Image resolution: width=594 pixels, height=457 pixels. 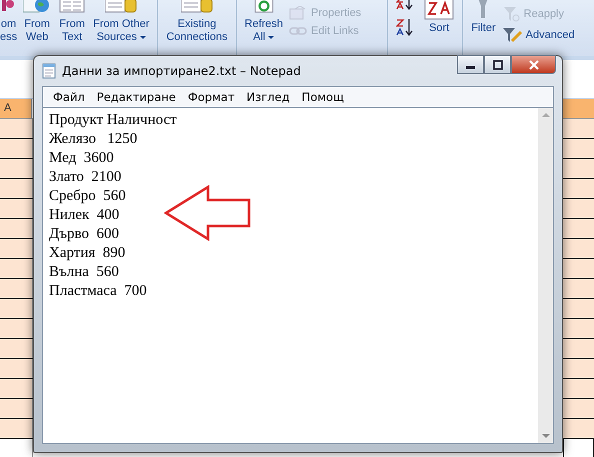 What do you see at coordinates (16, 108) in the screenshot?
I see `column-header: A` at bounding box center [16, 108].